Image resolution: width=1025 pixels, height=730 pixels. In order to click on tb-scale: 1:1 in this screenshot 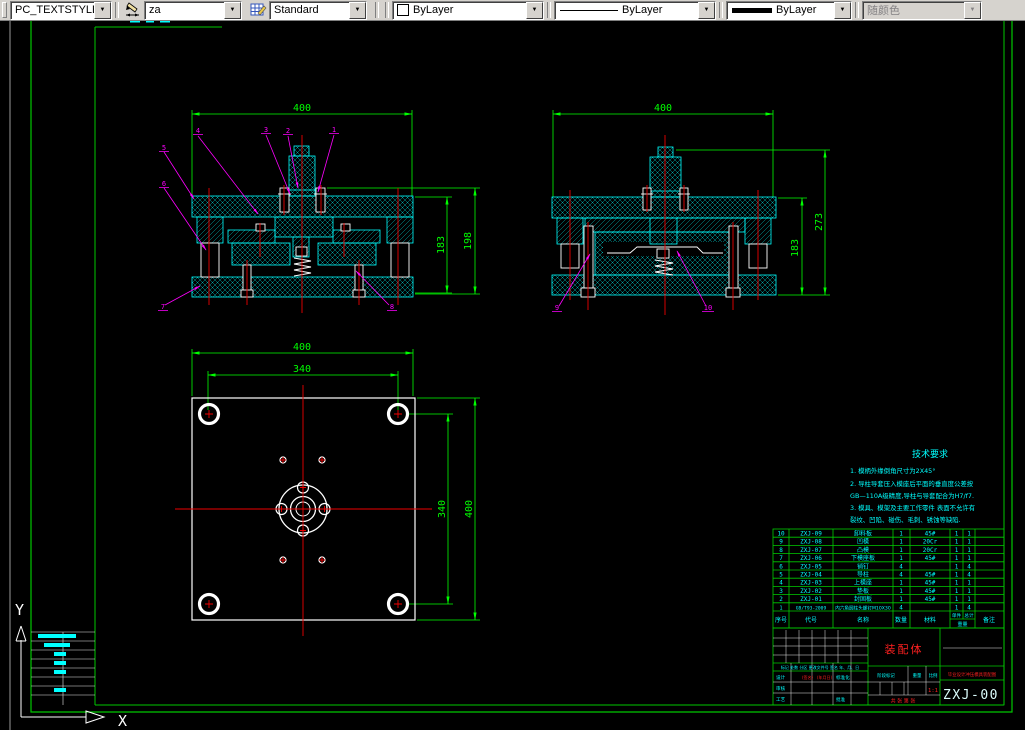, I will do `click(933, 691)`.